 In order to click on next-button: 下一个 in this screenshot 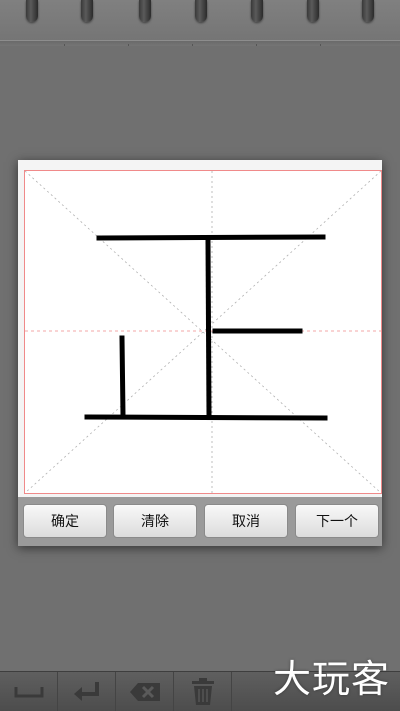, I will do `click(337, 521)`.